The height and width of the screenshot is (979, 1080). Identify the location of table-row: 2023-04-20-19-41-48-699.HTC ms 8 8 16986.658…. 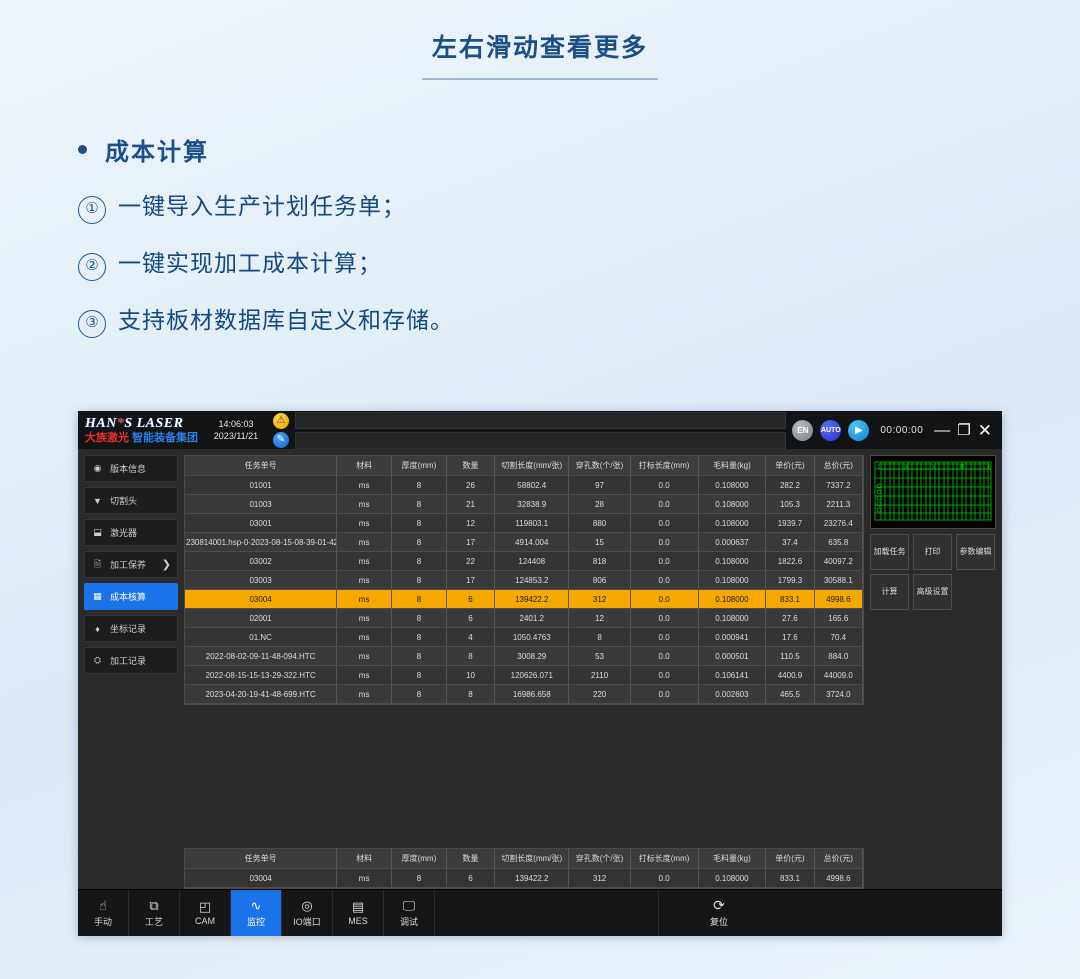
(524, 694).